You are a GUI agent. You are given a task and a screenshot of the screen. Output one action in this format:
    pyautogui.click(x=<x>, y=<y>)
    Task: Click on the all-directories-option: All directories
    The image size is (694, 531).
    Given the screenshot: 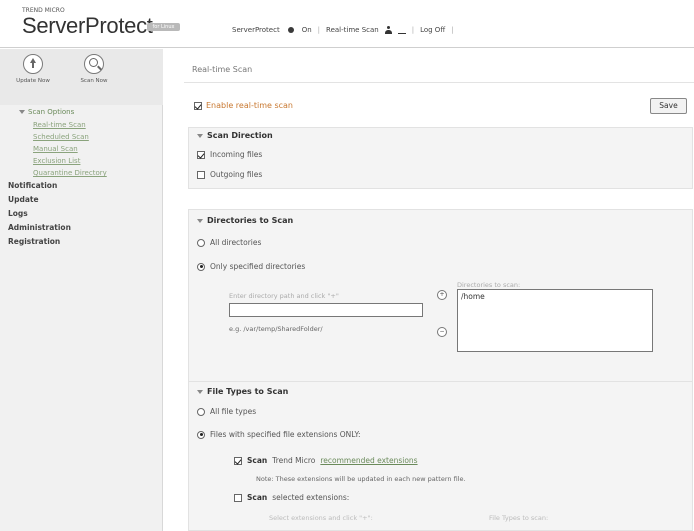 What is the action you would take?
    pyautogui.click(x=229, y=242)
    